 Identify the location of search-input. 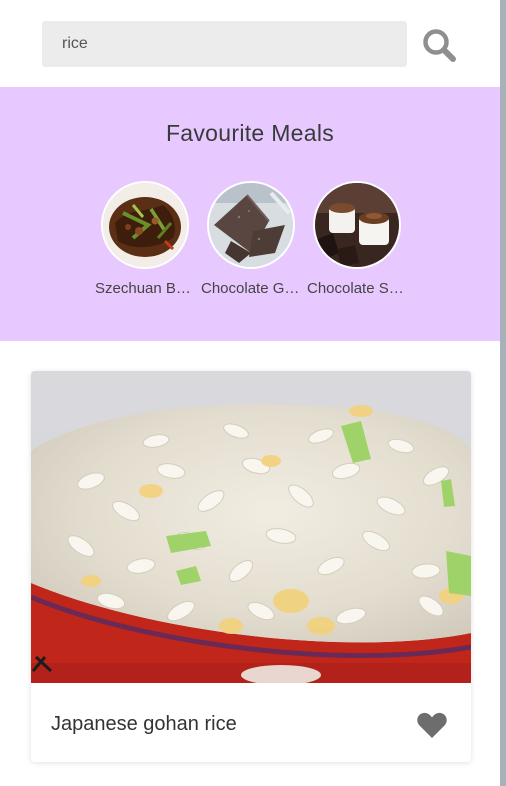
(224, 44).